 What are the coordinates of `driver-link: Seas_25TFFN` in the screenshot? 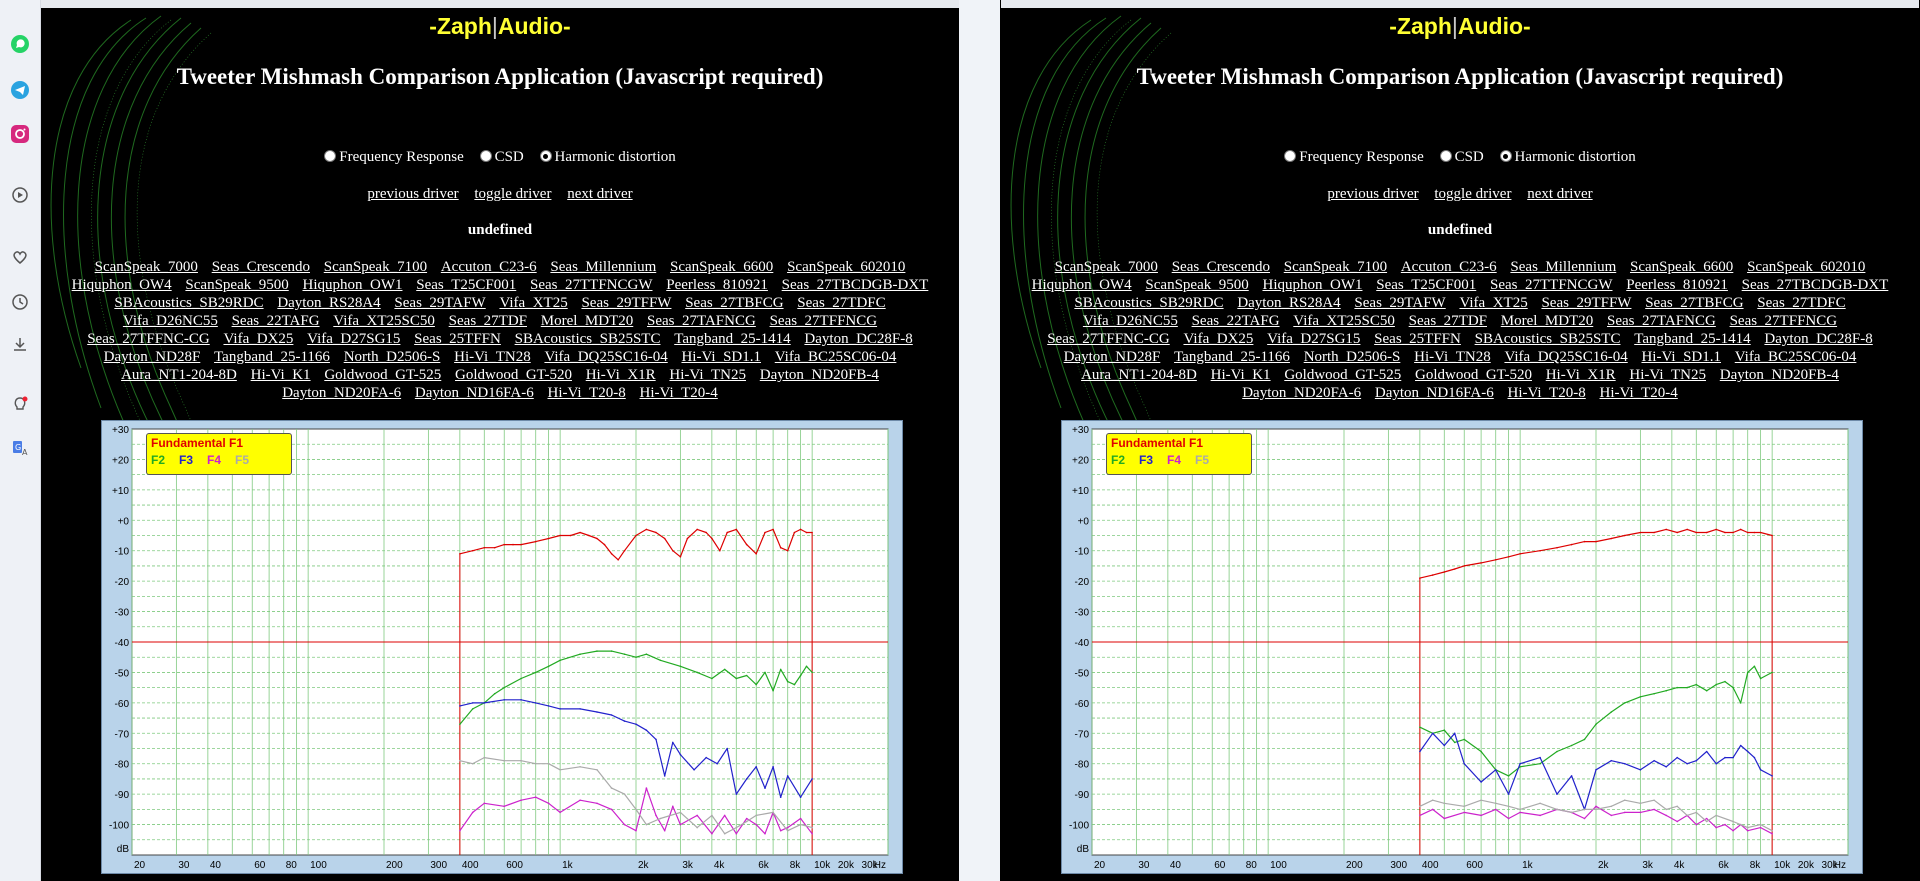 It's located at (457, 339).